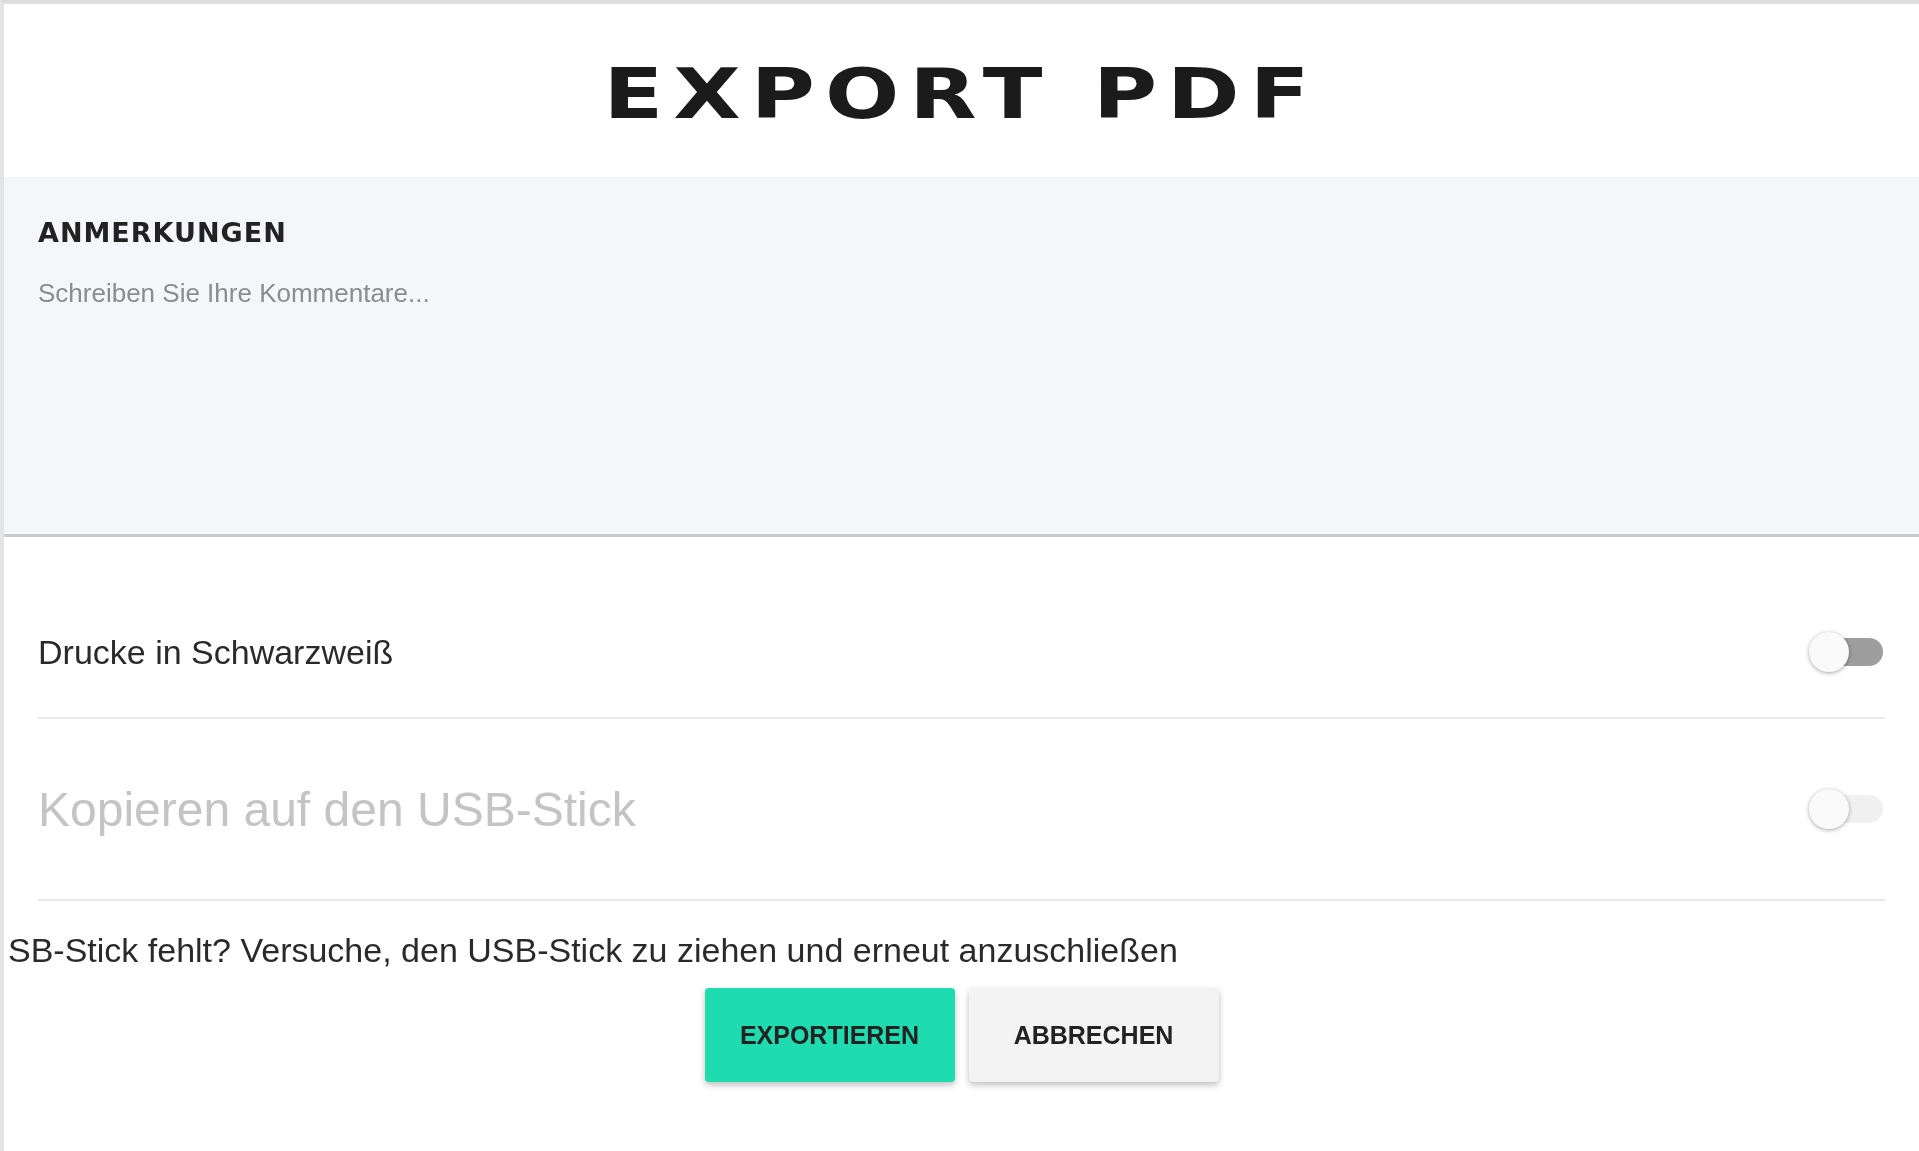  I want to click on hint-text: SB-Stick fehlt? Versuche, den USB-Stick zu ziehen und erneut anzuschließen, so click(593, 950).